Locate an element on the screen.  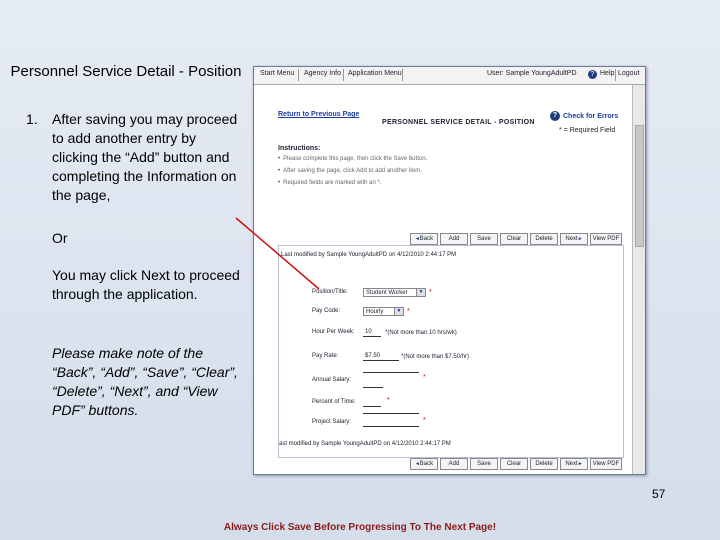
callout-line is located at coordinates (277, 253).